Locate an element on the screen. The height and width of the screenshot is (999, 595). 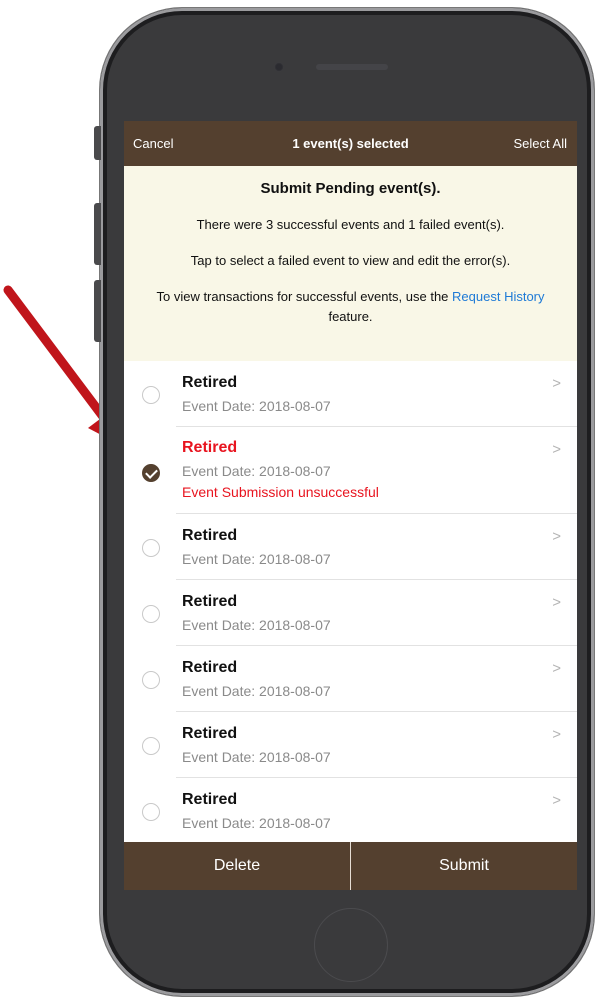
checkmark-icon is located at coordinates (151, 473).